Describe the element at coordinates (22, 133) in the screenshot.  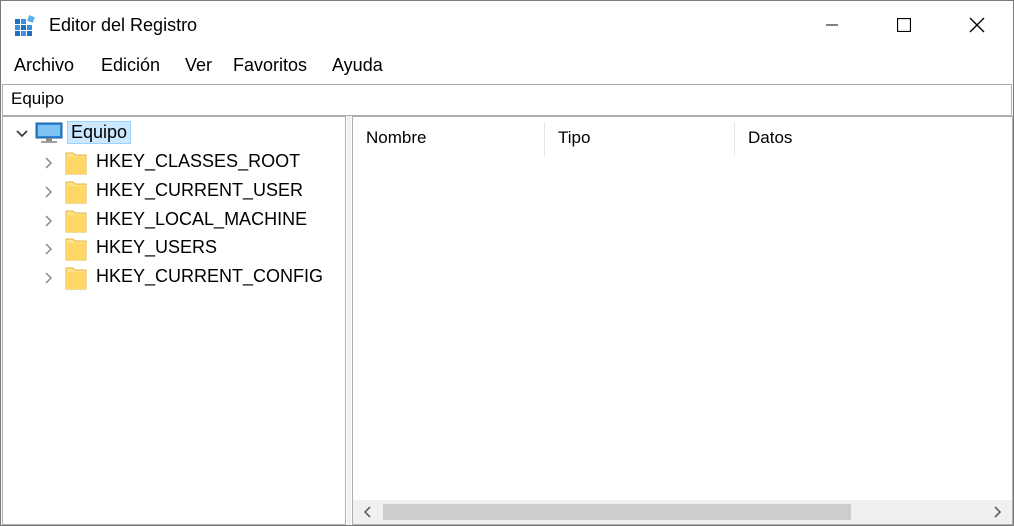
I see `chevron-down-icon` at that location.